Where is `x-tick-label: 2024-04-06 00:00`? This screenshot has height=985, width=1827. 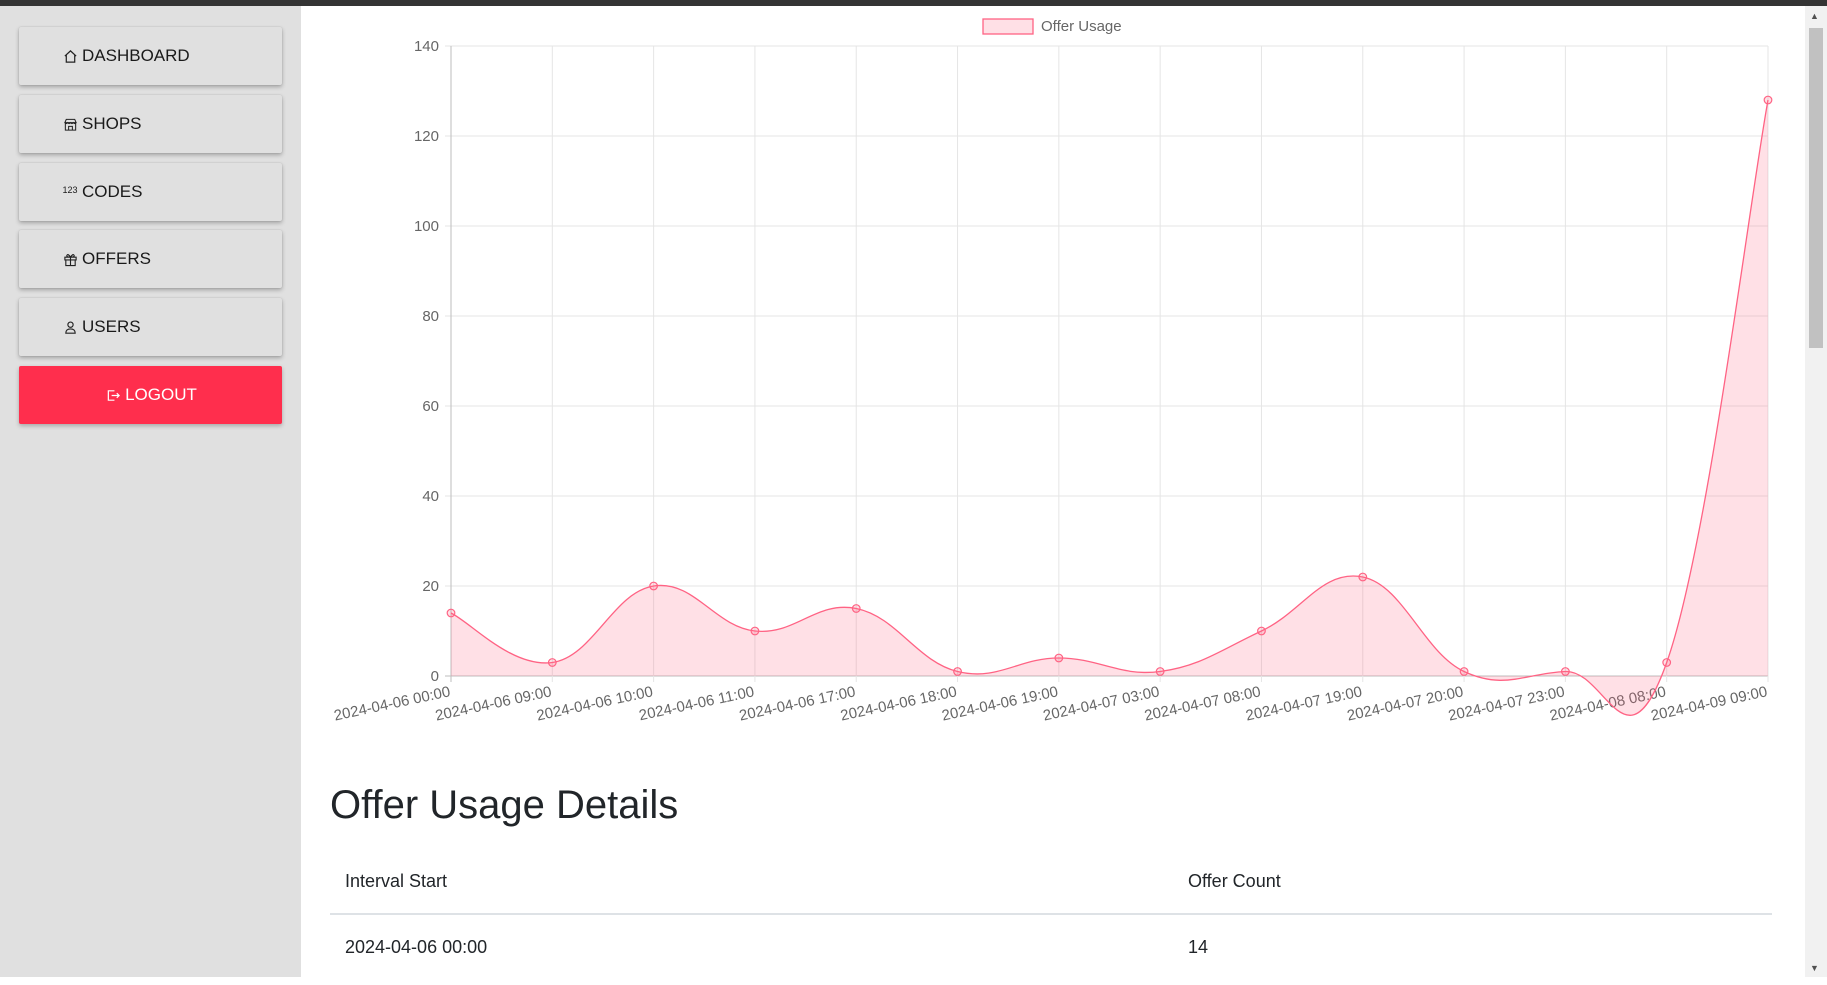 x-tick-label: 2024-04-06 00:00 is located at coordinates (391, 703).